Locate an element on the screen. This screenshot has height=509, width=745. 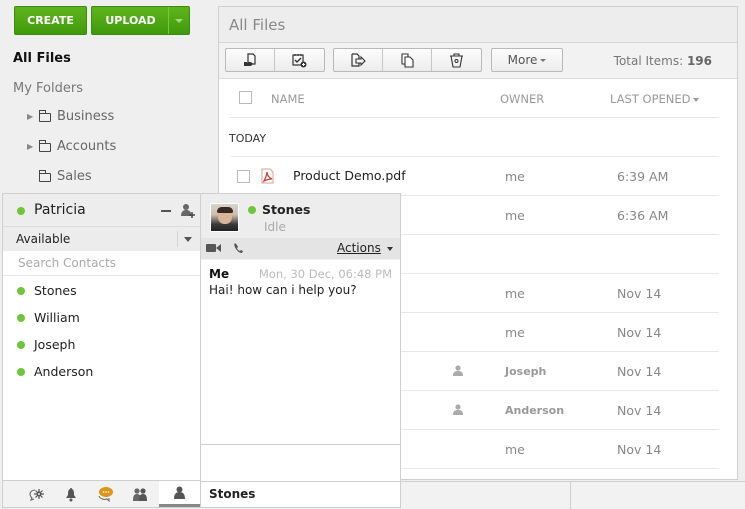
more-label: More is located at coordinates (522, 60).